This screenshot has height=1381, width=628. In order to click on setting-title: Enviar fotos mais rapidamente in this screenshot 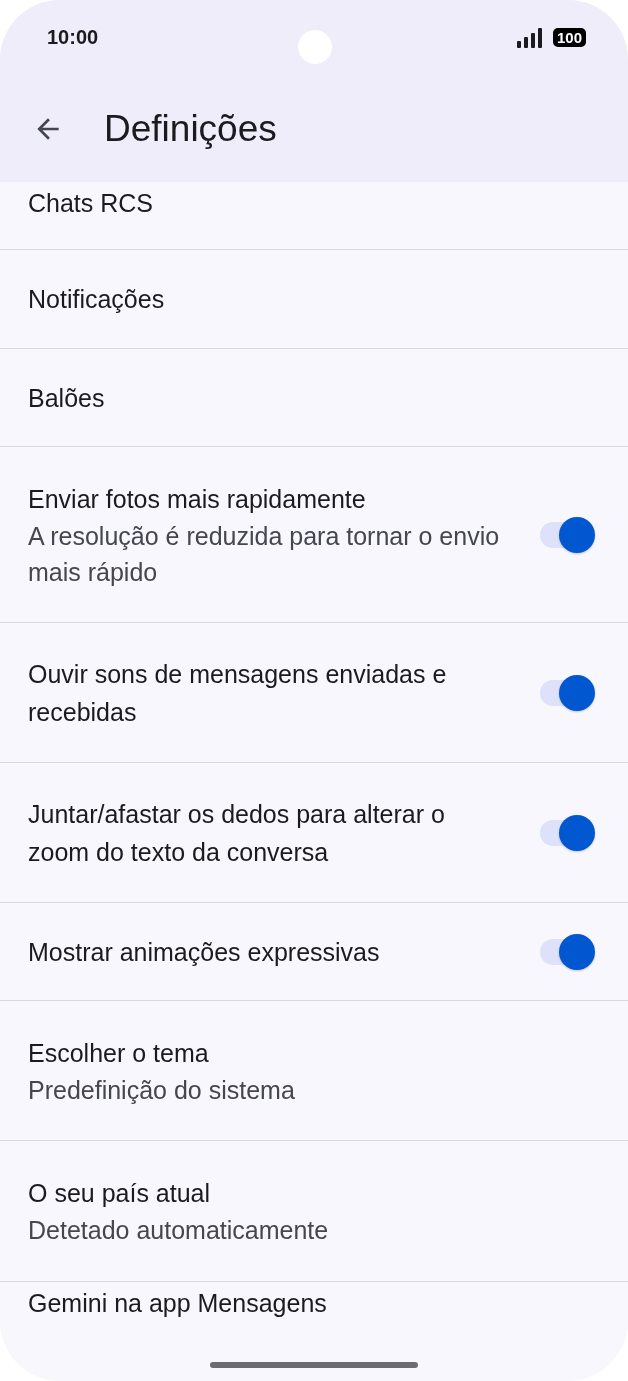, I will do `click(197, 499)`.